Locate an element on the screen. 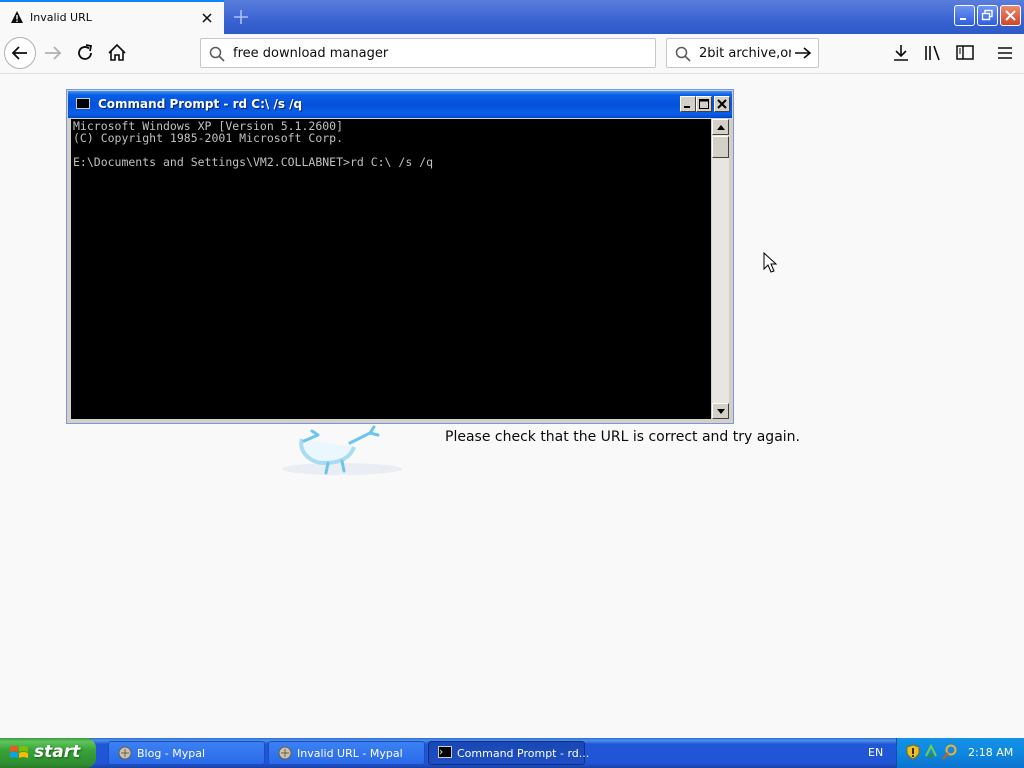 The image size is (1024, 768). search-magnifier-icon is located at coordinates (950, 753).